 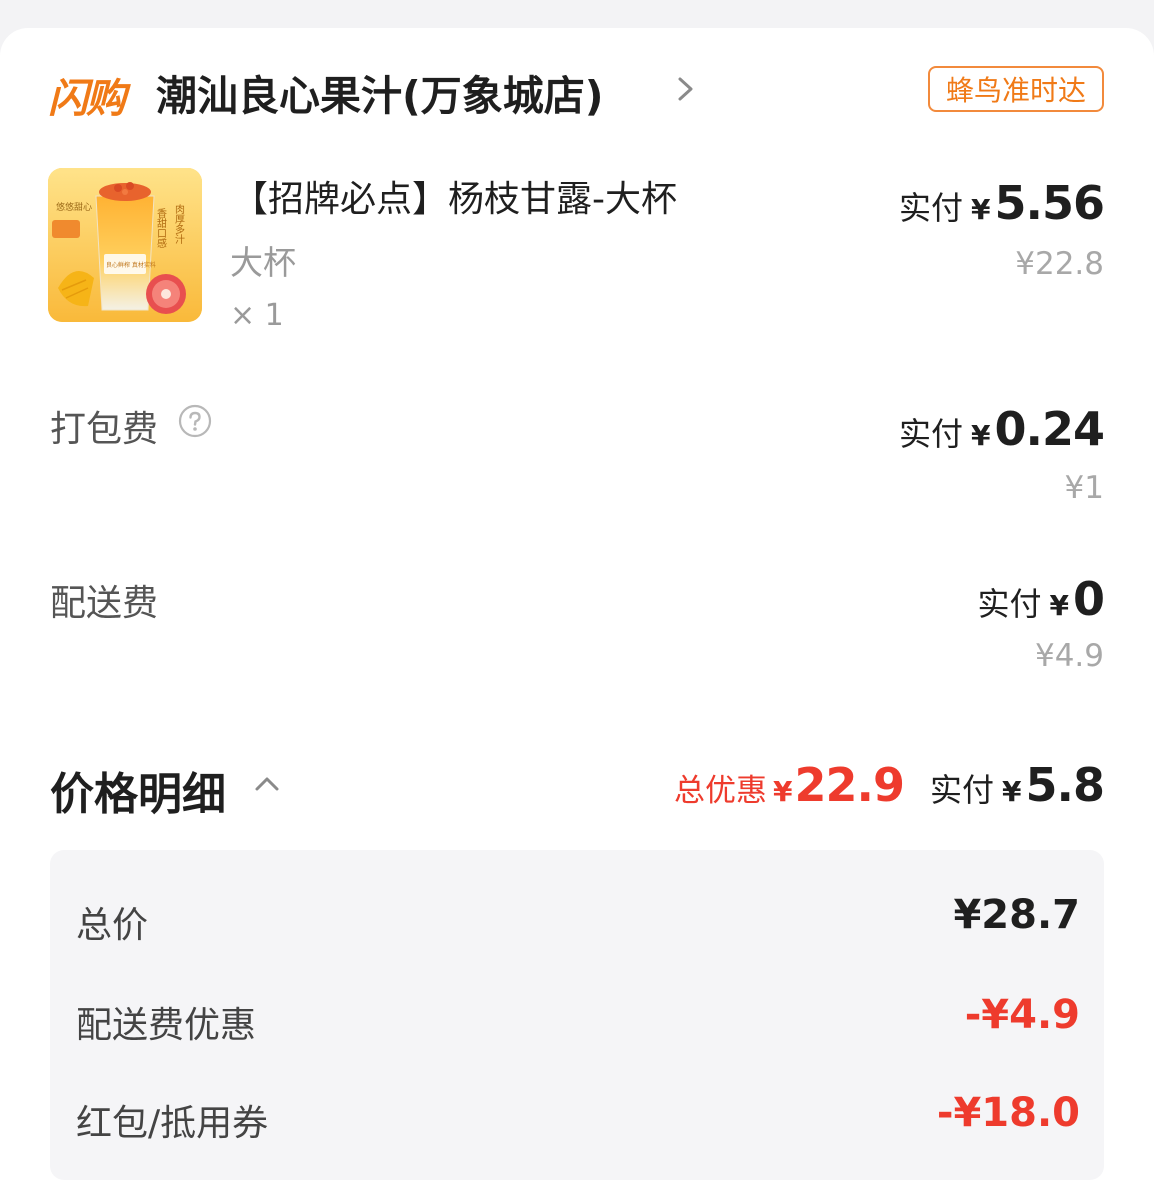 What do you see at coordinates (454, 196) in the screenshot?
I see `product-title: 【招牌必点】杨枝甘露-大杯` at bounding box center [454, 196].